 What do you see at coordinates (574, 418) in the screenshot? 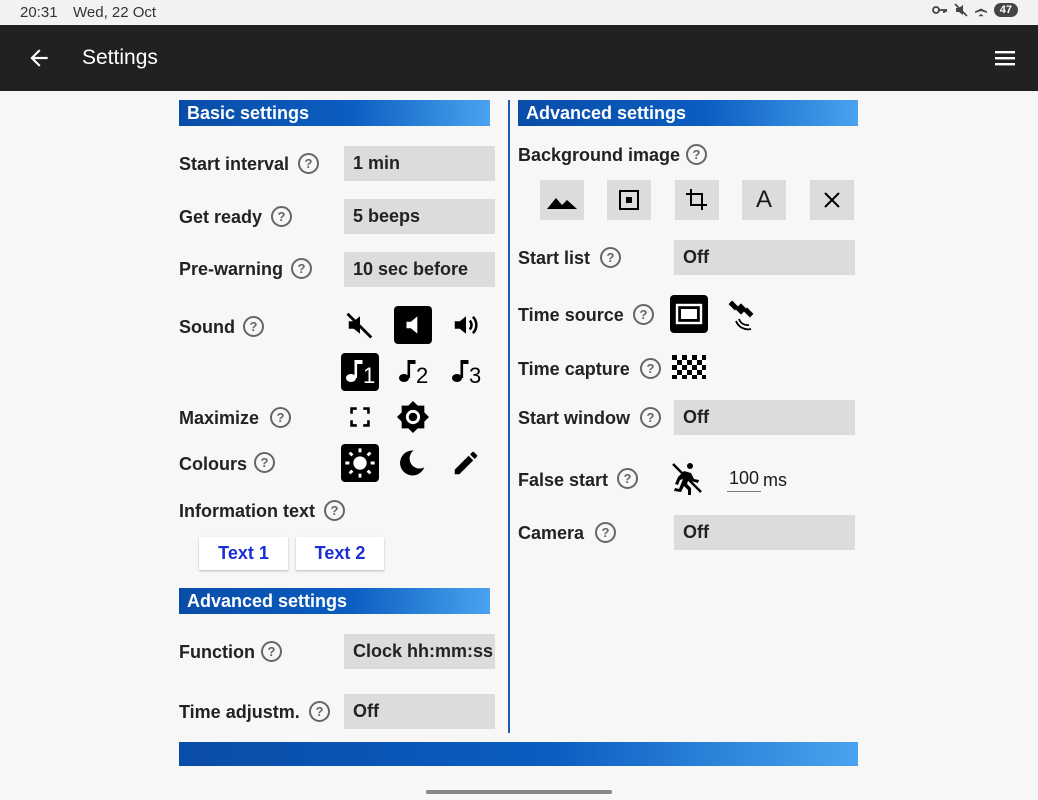
I see `start-window-label: Start window` at bounding box center [574, 418].